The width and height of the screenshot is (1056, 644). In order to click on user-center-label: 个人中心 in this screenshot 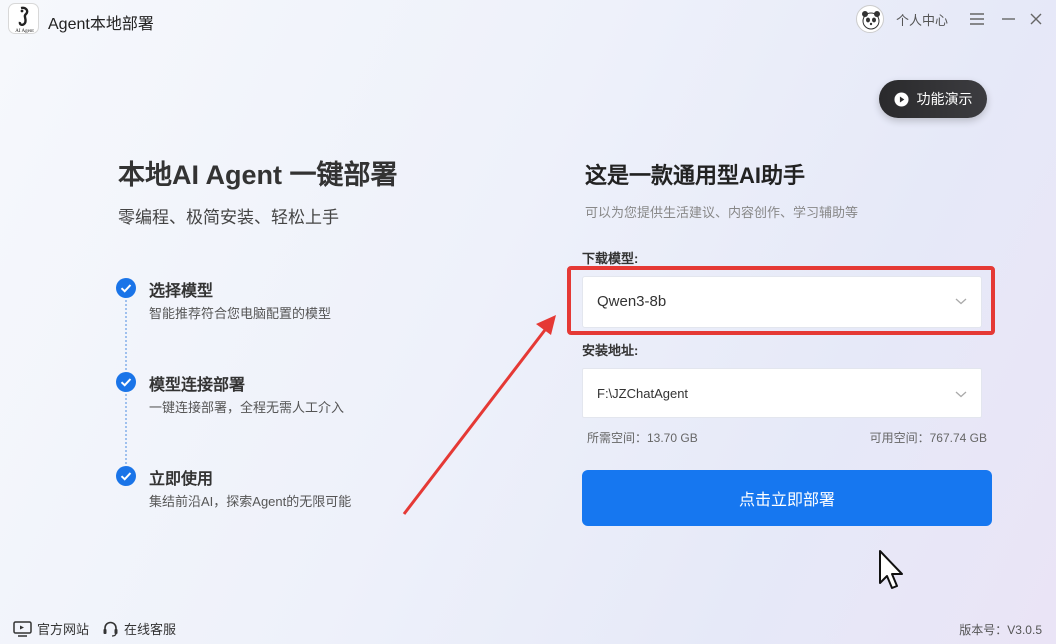, I will do `click(922, 19)`.